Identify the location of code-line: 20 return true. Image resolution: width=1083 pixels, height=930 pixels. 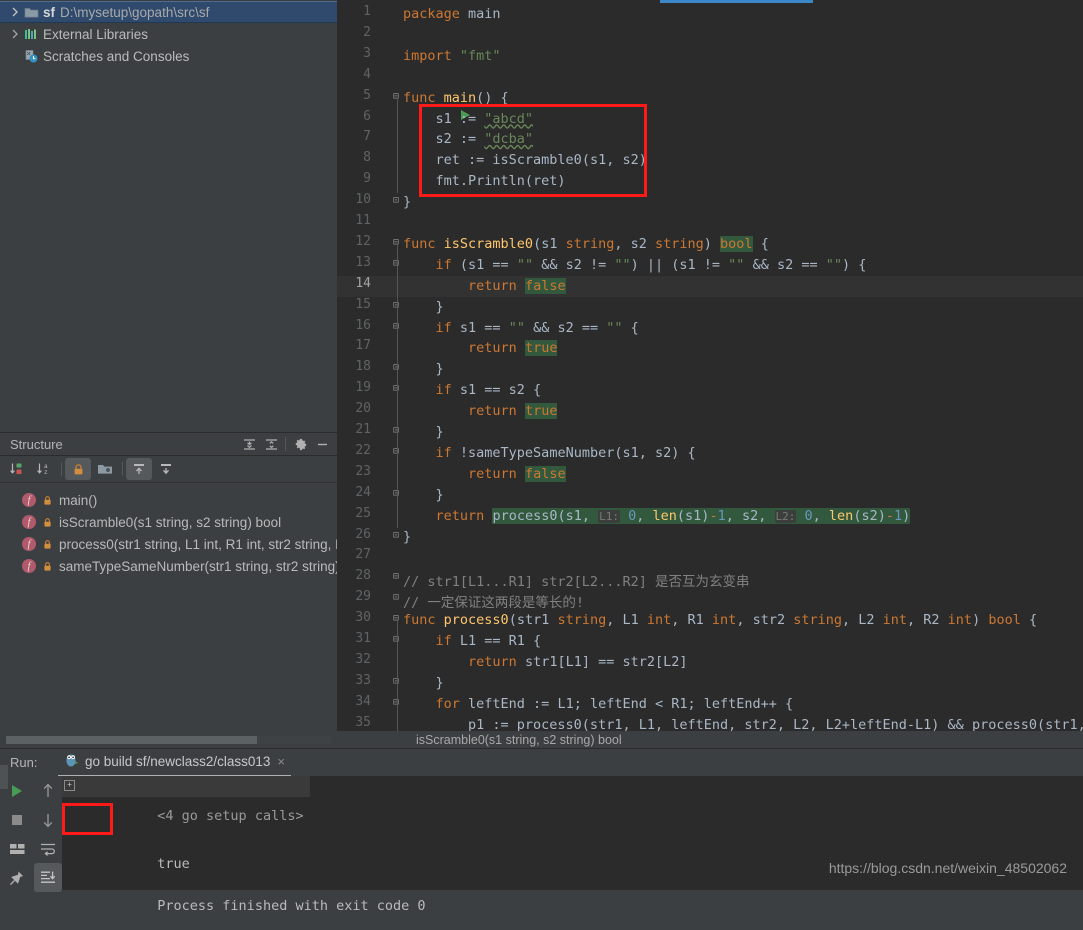
(710, 411).